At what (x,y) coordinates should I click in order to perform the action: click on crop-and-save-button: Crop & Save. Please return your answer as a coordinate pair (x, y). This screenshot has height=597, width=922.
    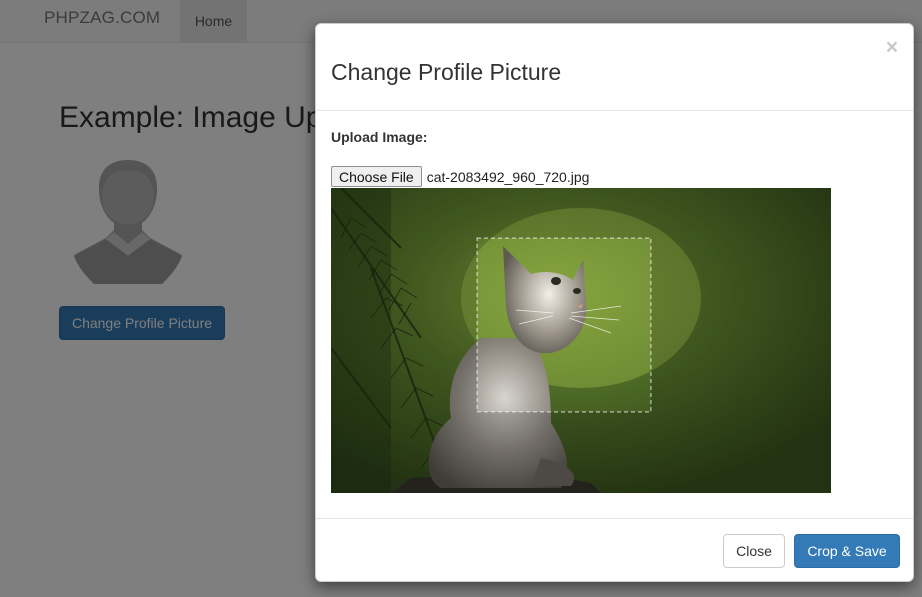
    Looking at the image, I should click on (847, 551).